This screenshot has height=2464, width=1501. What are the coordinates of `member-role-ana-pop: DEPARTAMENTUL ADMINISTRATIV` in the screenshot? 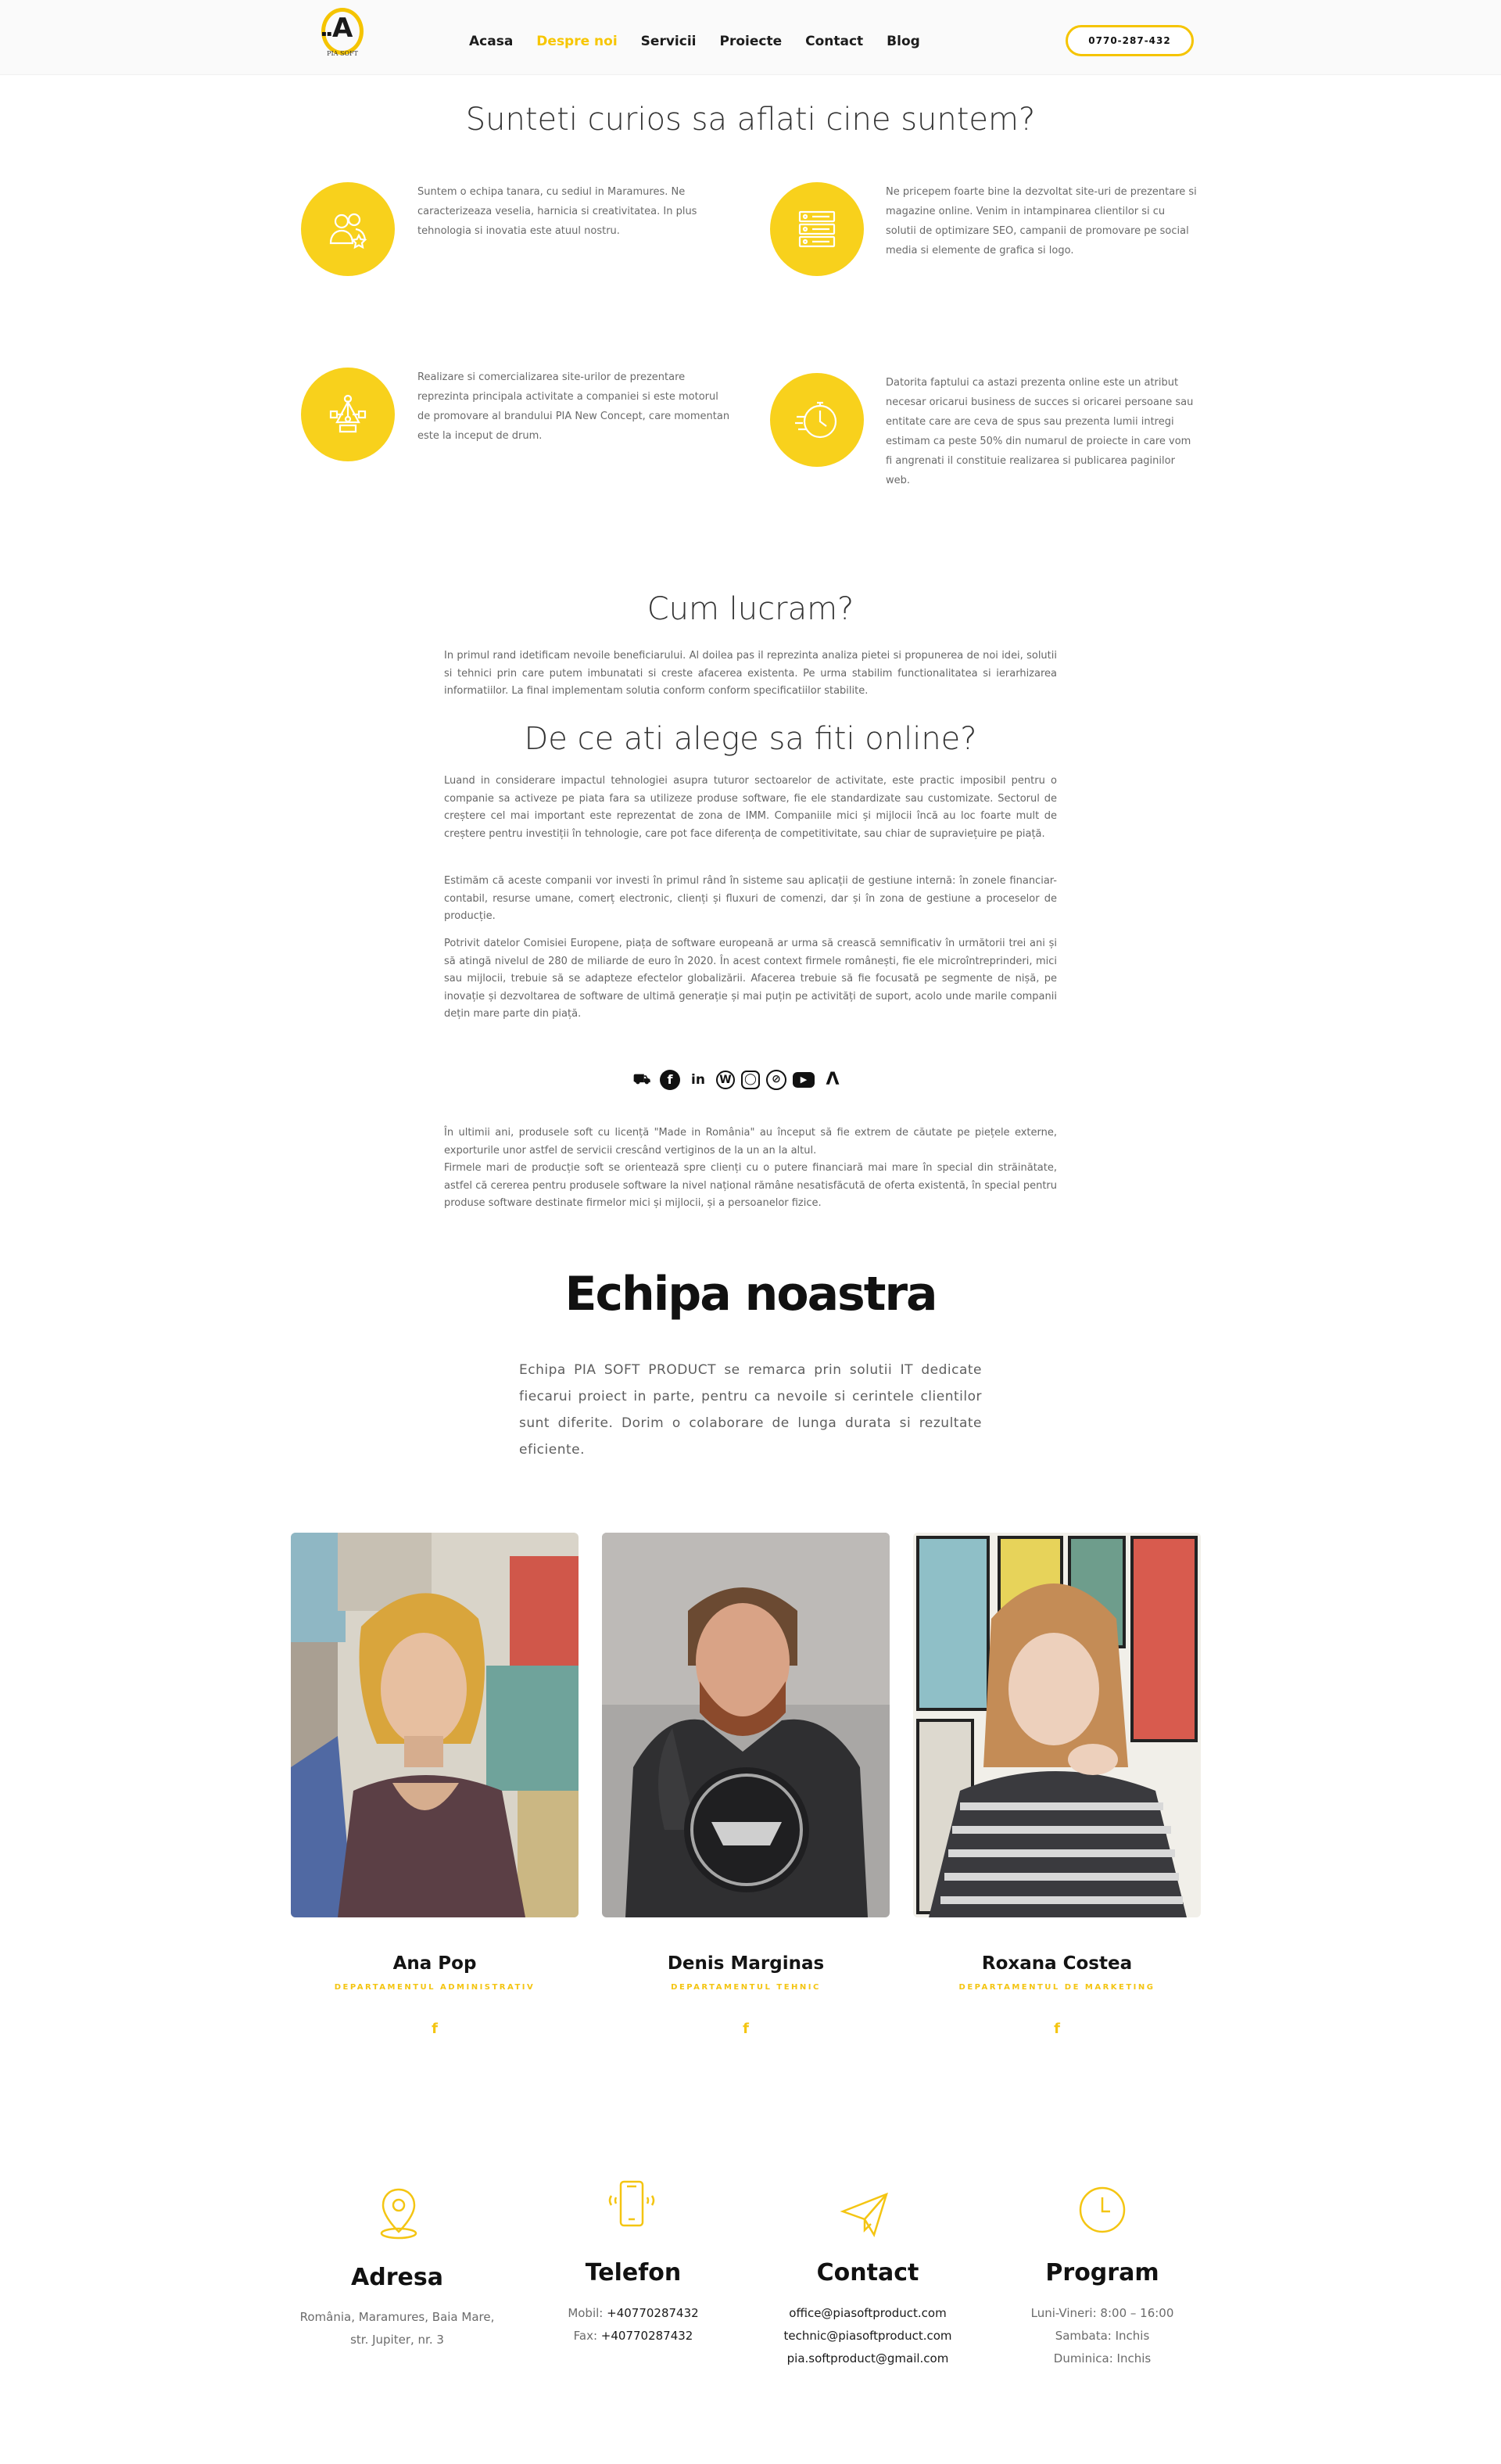 It's located at (435, 1988).